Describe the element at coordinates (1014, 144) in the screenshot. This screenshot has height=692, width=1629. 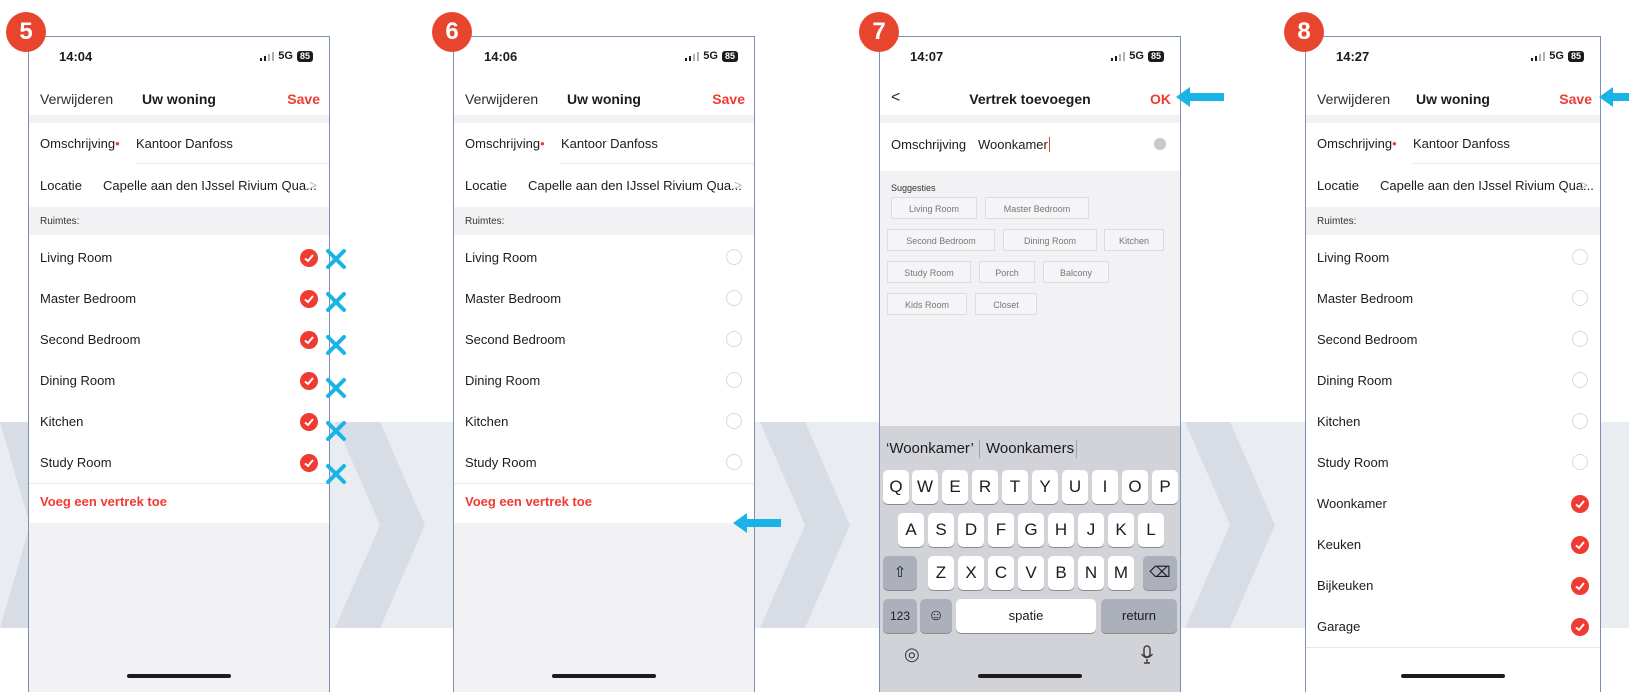
I see `room-name-input: Woonkamer` at that location.